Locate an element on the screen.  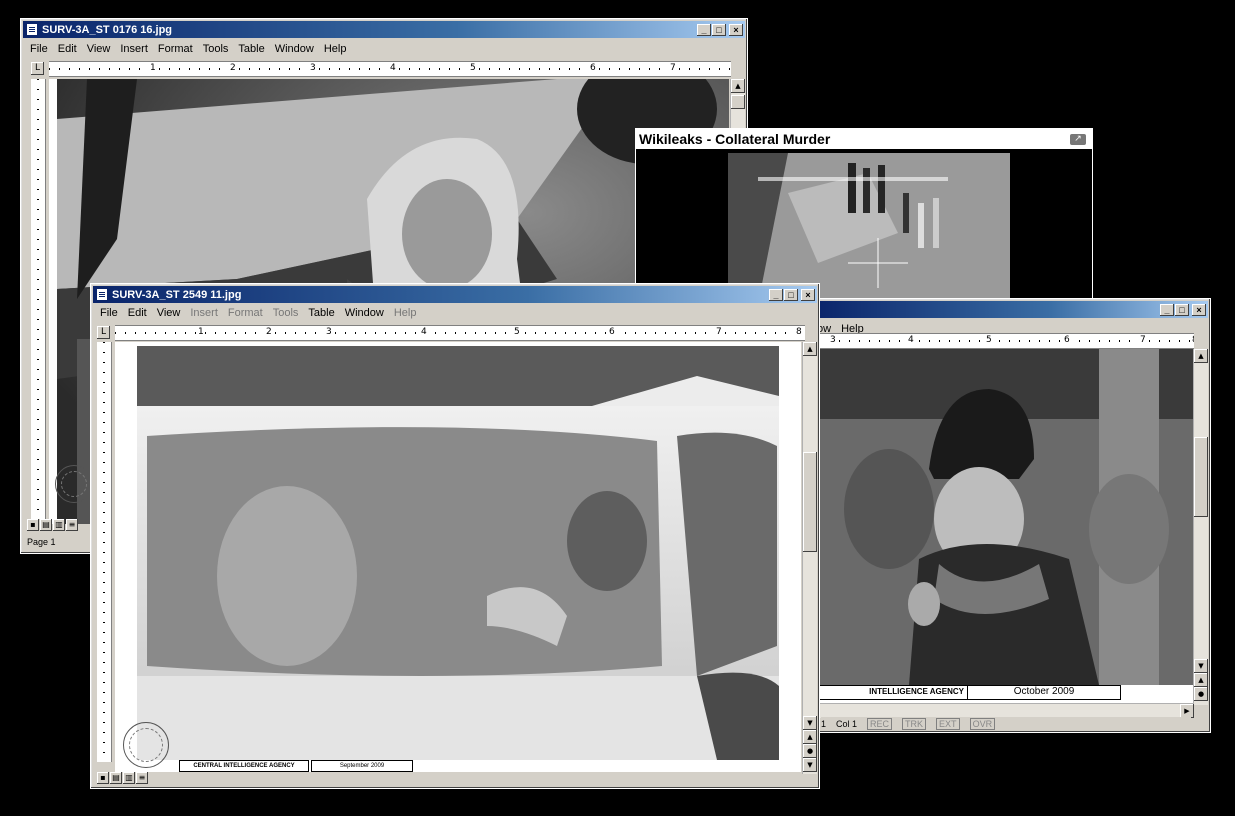
surveillance-photo is located at coordinates (1006, 517).